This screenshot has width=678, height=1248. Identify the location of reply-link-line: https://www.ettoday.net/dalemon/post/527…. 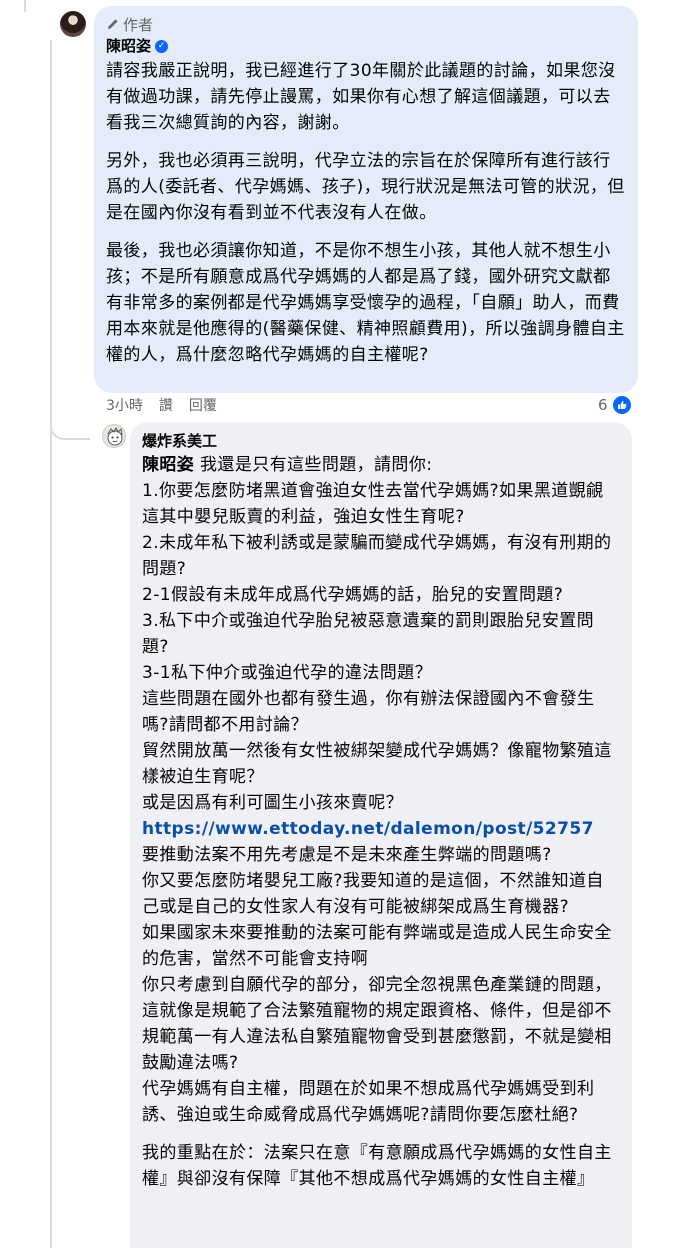
(381, 829).